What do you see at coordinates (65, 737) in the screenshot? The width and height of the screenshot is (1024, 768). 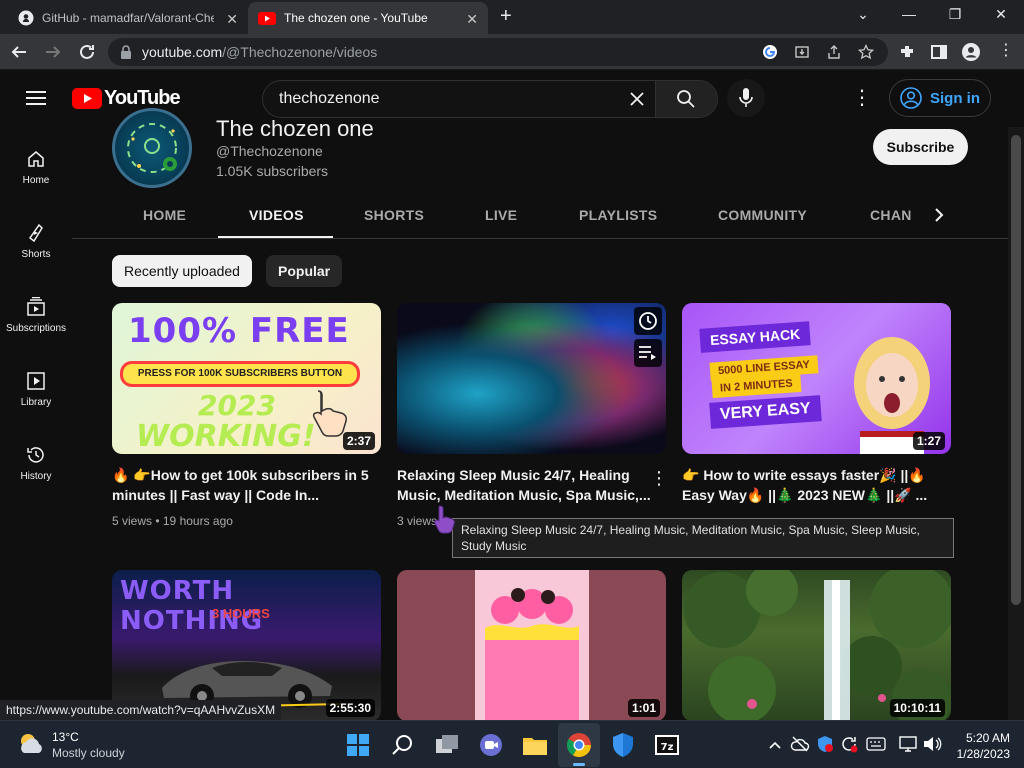 I see `weather-temperature: 13°C` at bounding box center [65, 737].